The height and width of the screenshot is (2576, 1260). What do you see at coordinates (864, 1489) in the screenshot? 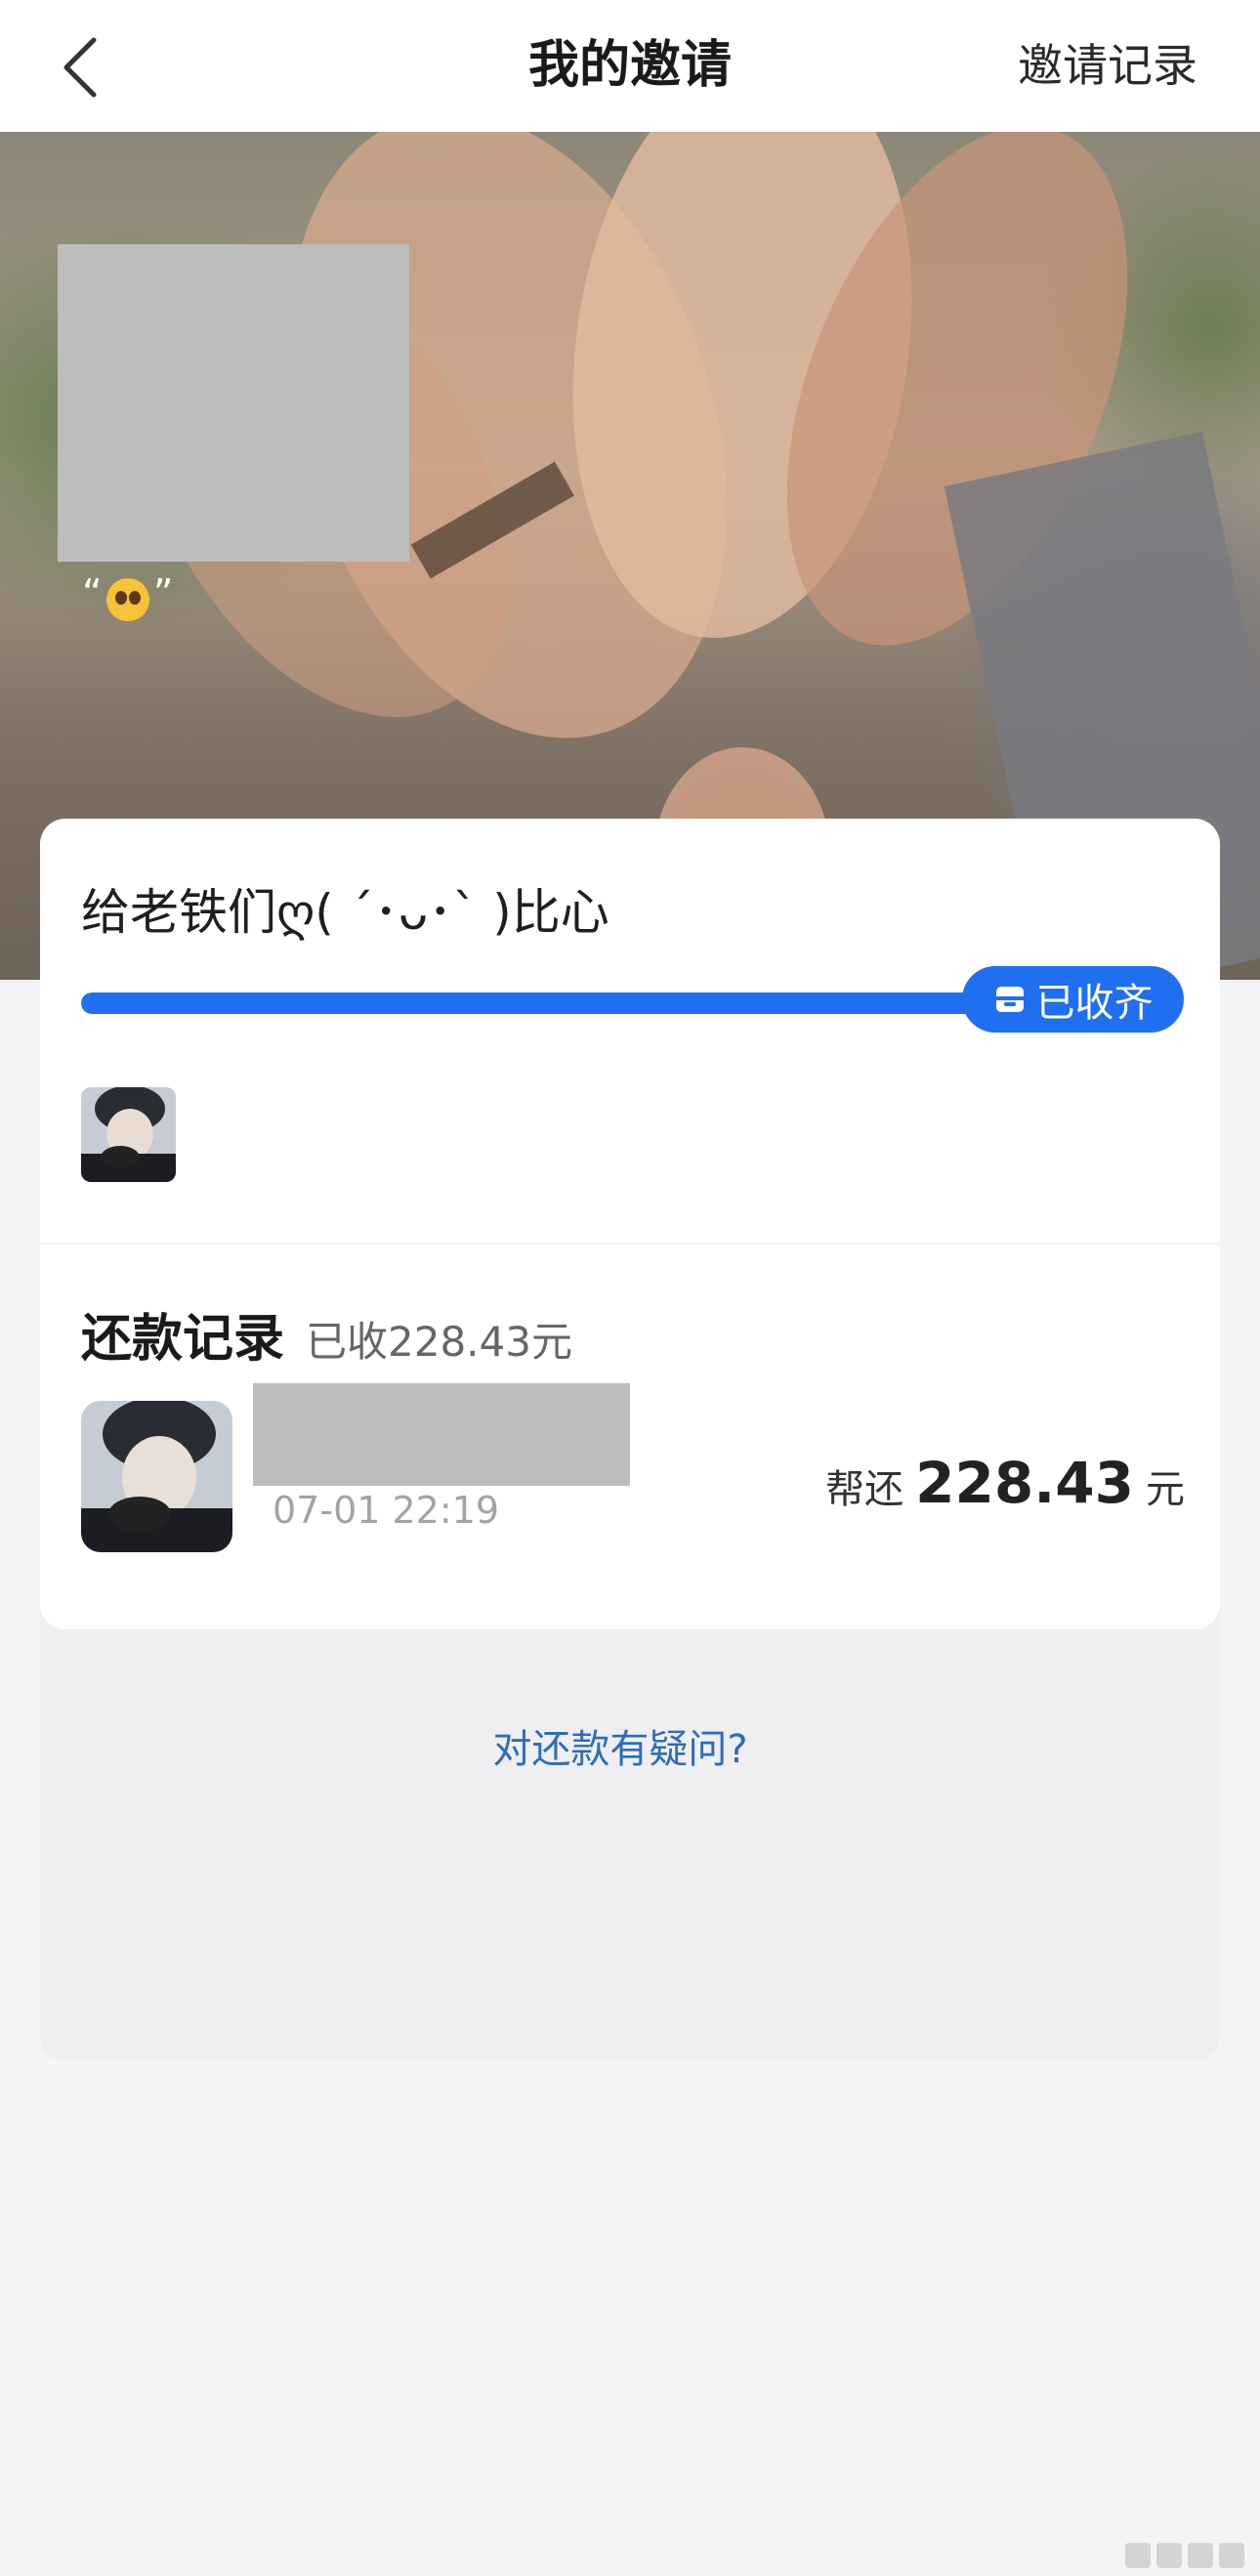
I see `amount-label: 帮还` at bounding box center [864, 1489].